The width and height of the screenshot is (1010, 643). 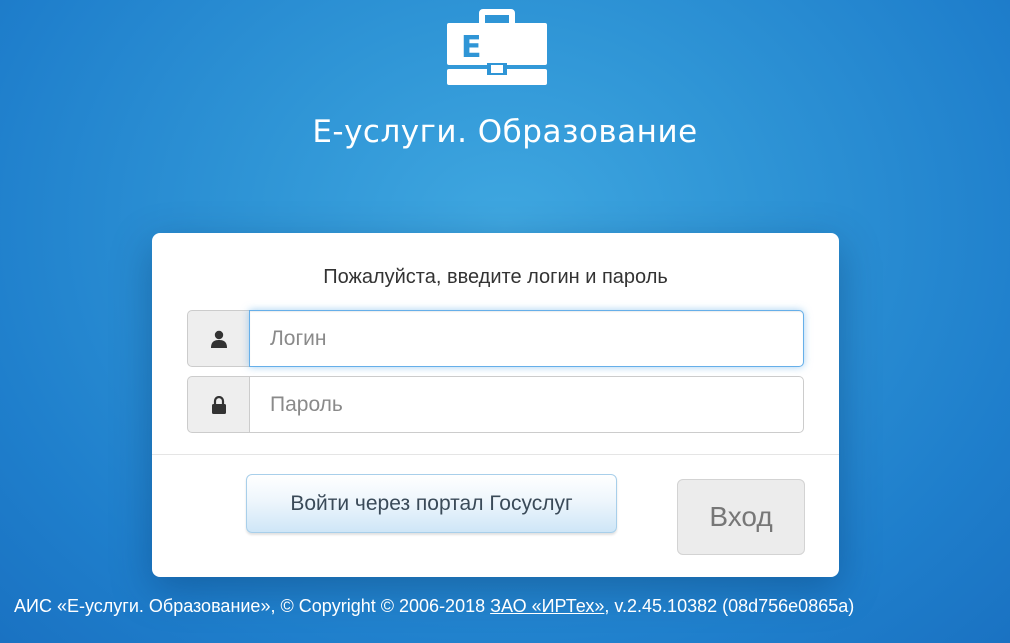 I want to click on gosuslugi-login-button: Войти через портал Госуслуг, so click(x=431, y=503).